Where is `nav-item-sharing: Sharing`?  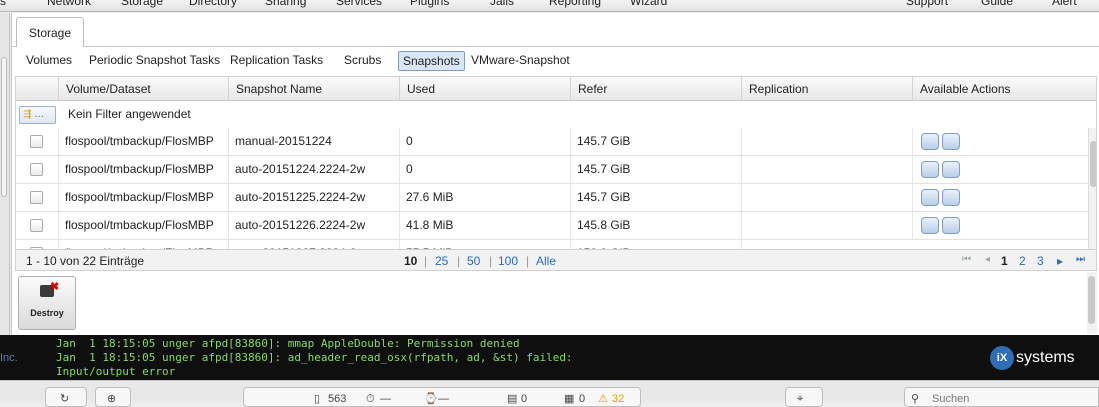
nav-item-sharing: Sharing is located at coordinates (285, 4).